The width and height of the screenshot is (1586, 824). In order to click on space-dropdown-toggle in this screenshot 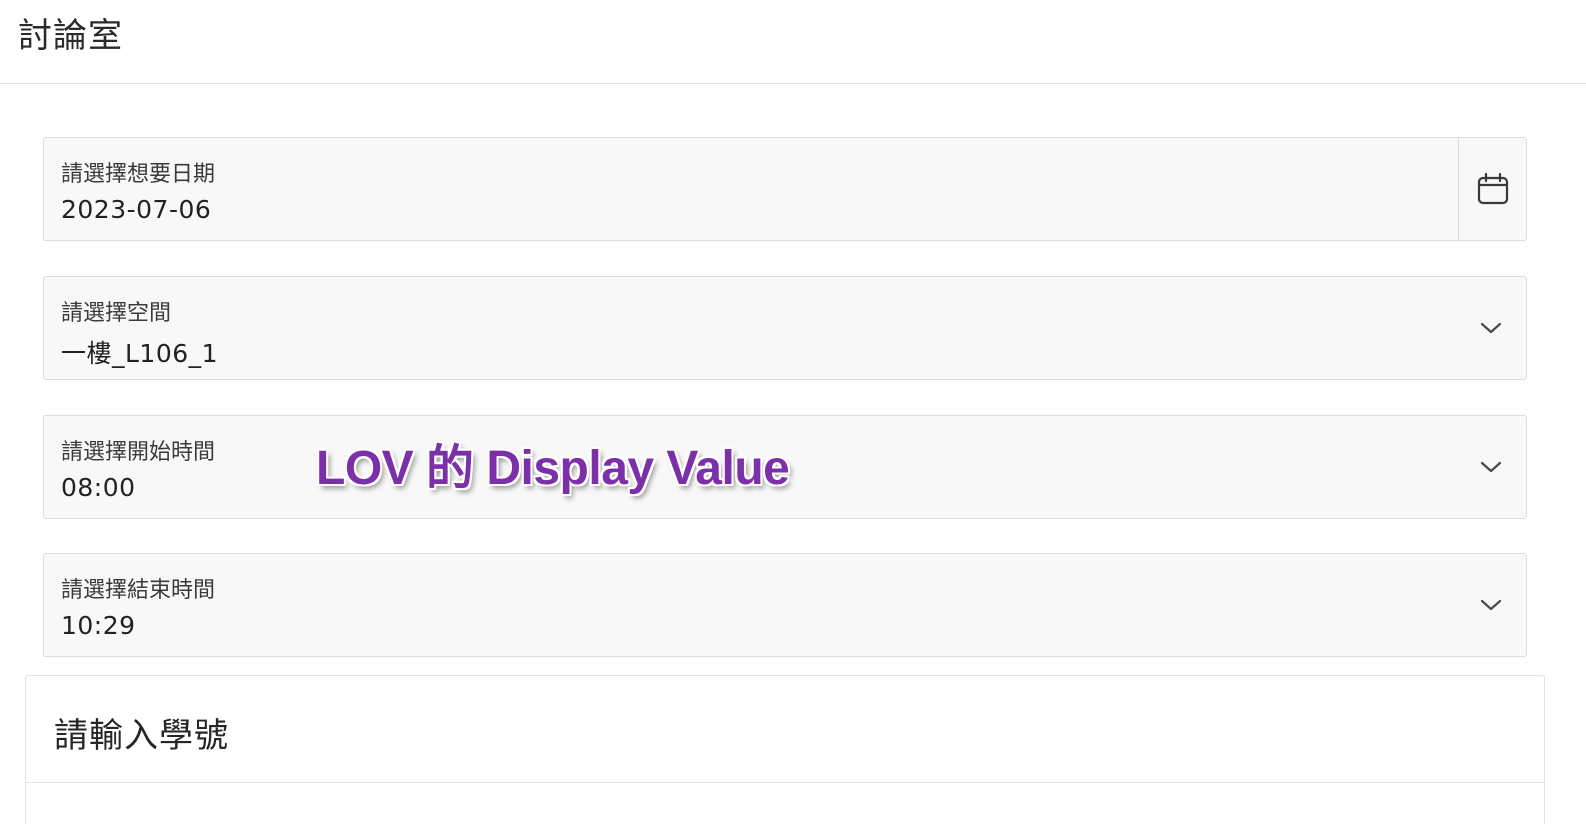, I will do `click(1491, 328)`.